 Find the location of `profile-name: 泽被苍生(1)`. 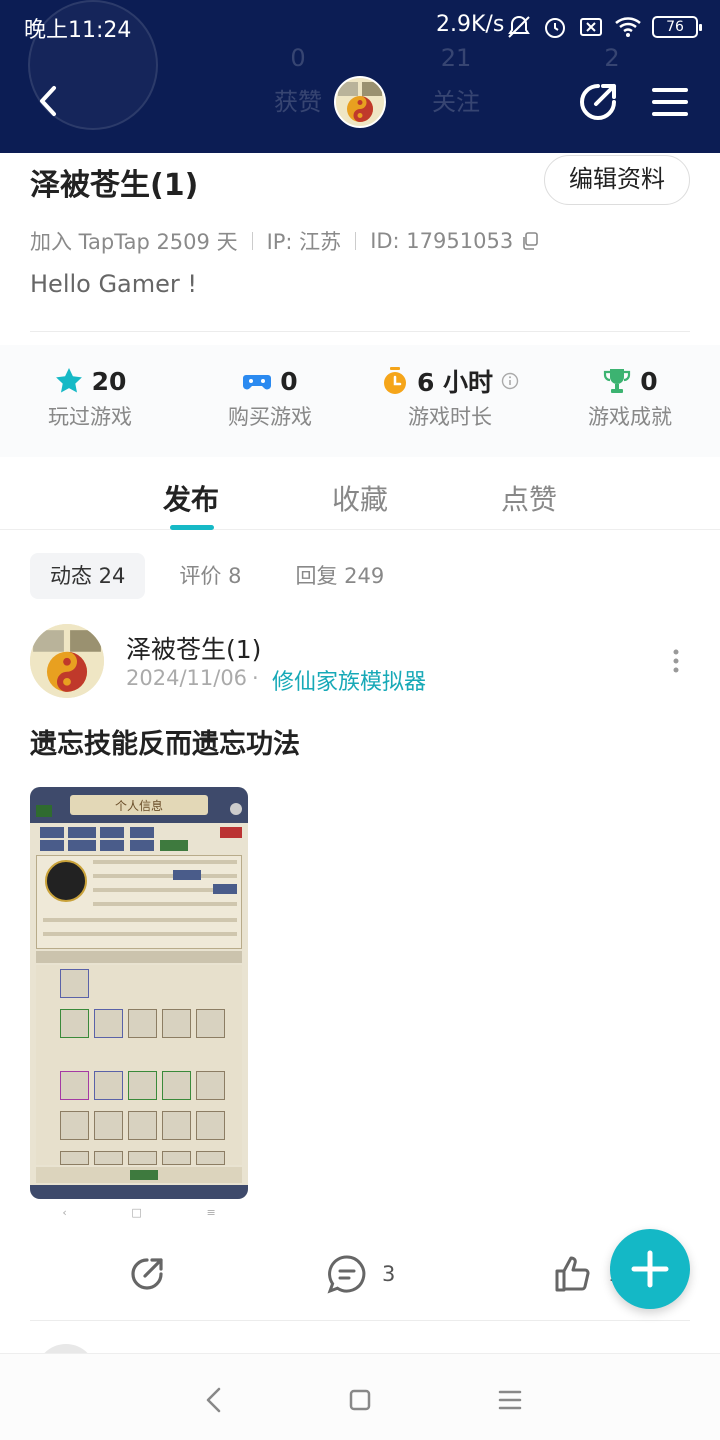

profile-name: 泽被苍生(1) is located at coordinates (114, 185).